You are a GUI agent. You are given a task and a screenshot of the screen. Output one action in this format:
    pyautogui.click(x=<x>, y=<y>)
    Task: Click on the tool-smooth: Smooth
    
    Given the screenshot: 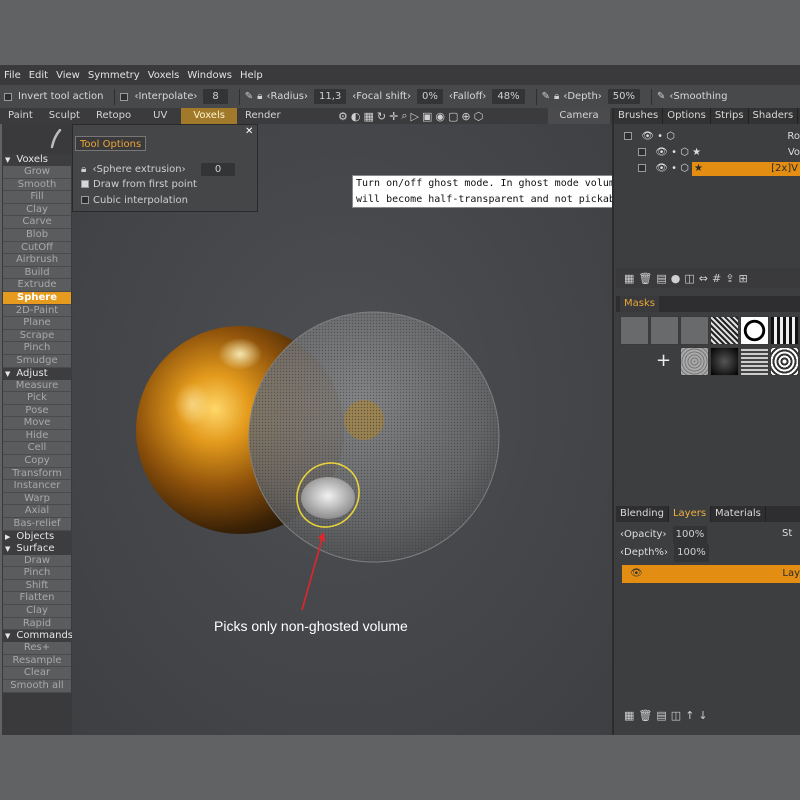 What is the action you would take?
    pyautogui.click(x=37, y=185)
    